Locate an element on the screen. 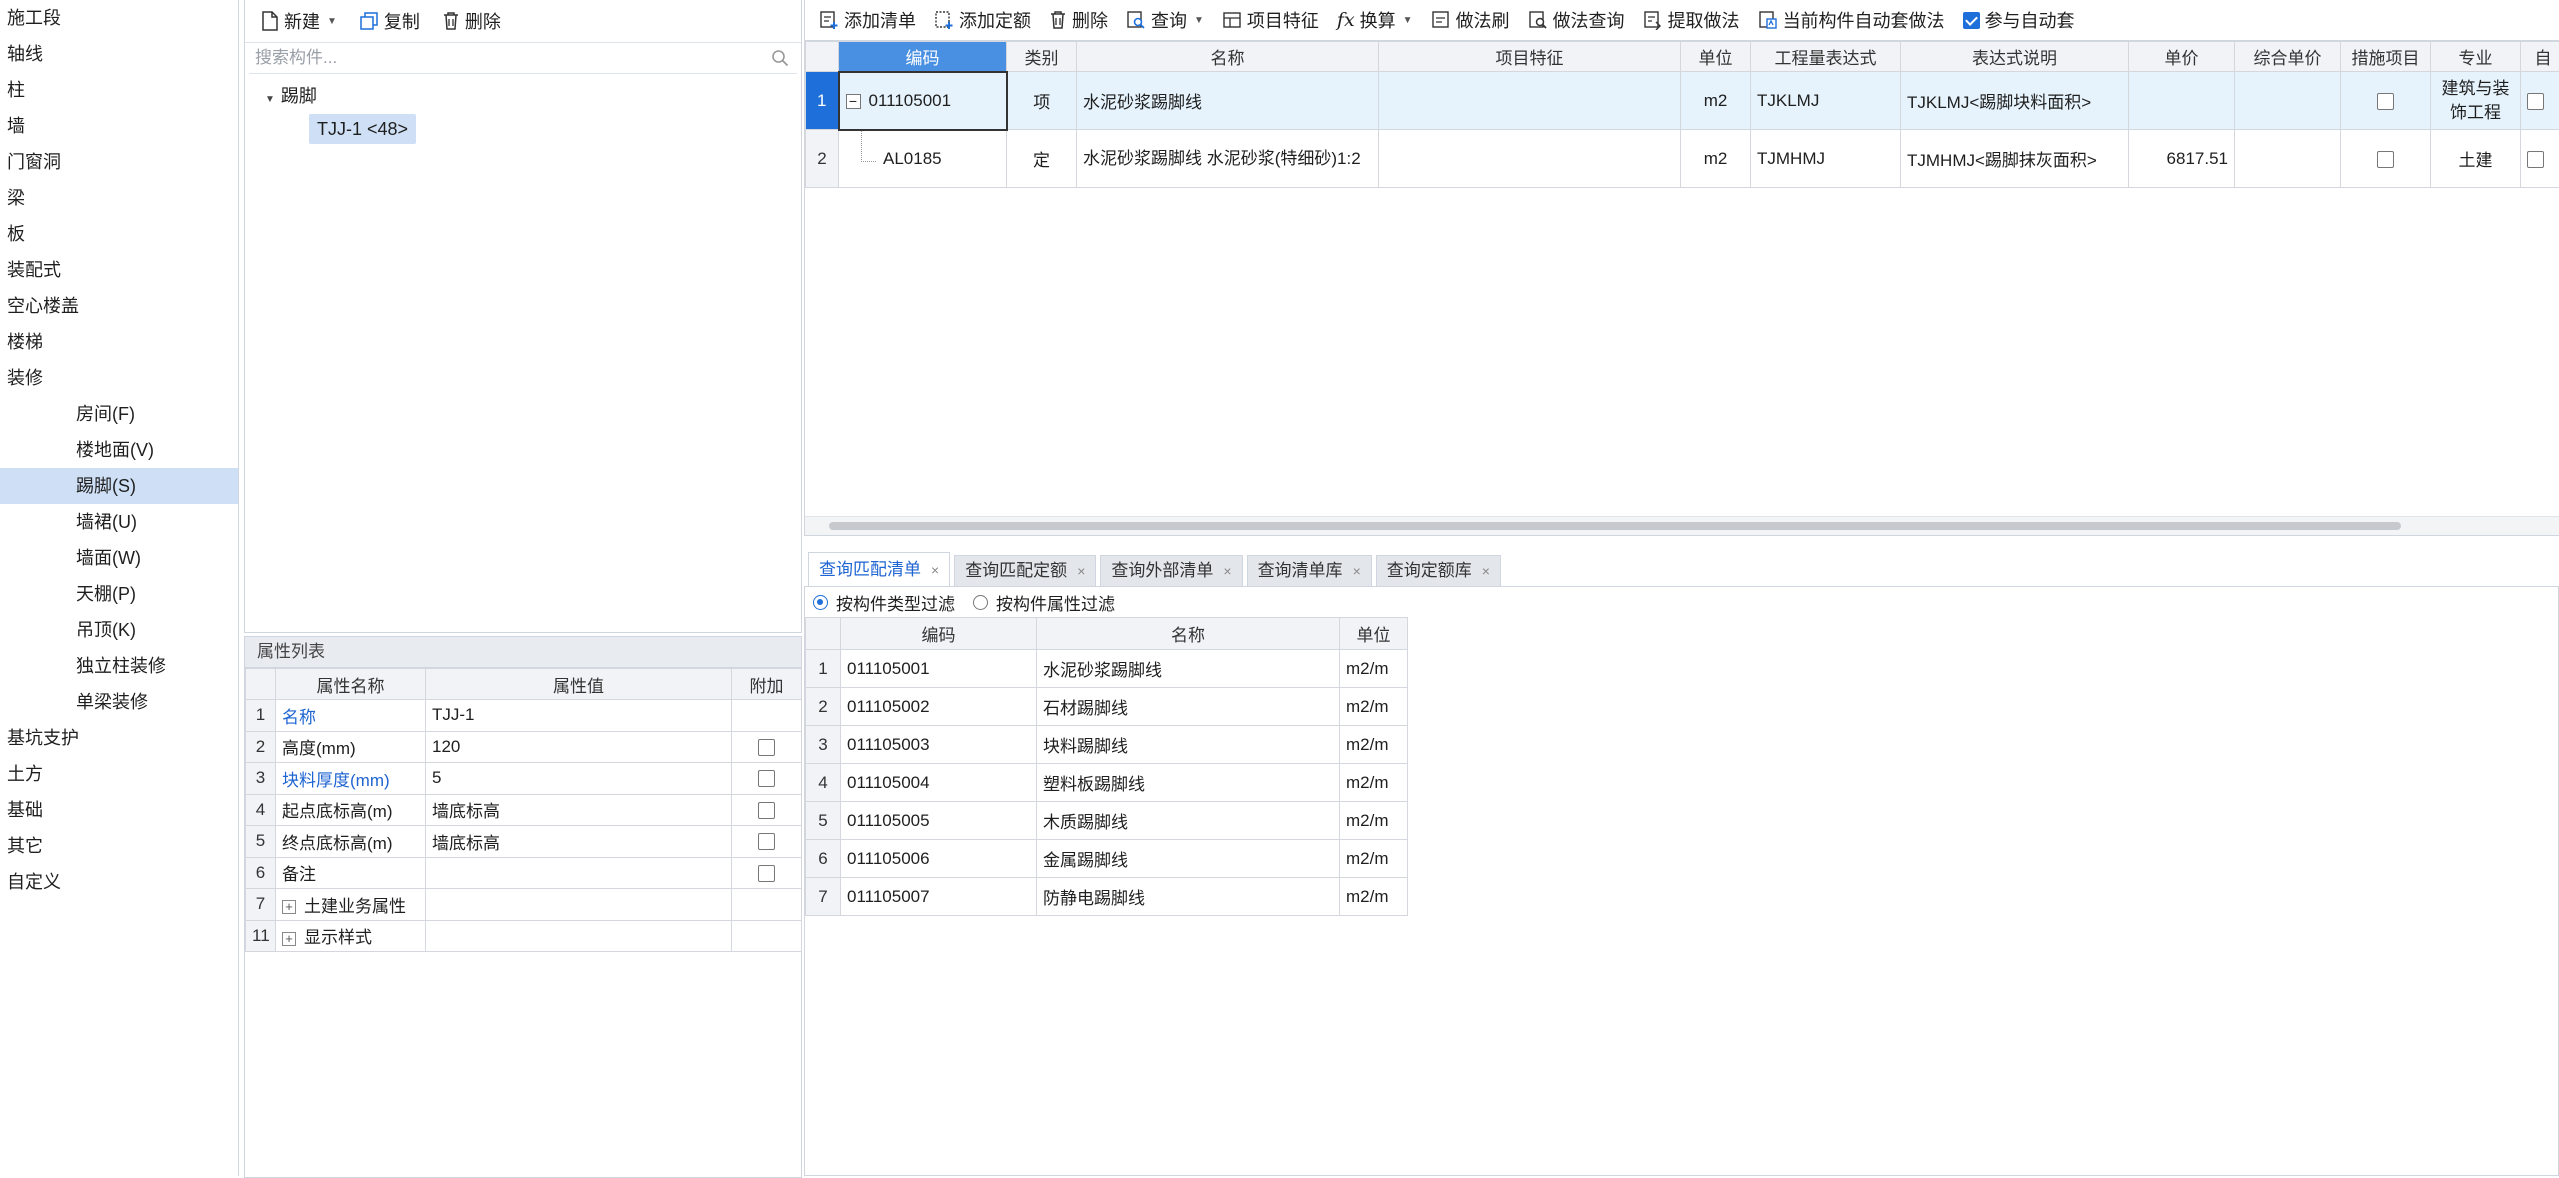 This screenshot has width=2559, height=1178. category-item: 板 is located at coordinates (119, 234).